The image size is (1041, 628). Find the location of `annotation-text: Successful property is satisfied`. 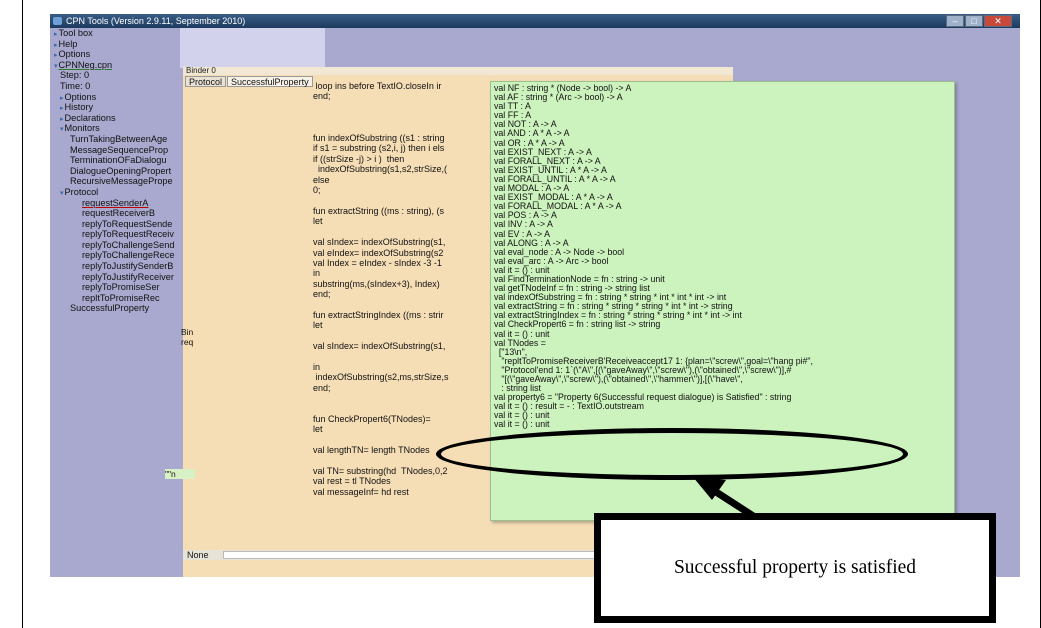

annotation-text: Successful property is satisfied is located at coordinates (795, 567).